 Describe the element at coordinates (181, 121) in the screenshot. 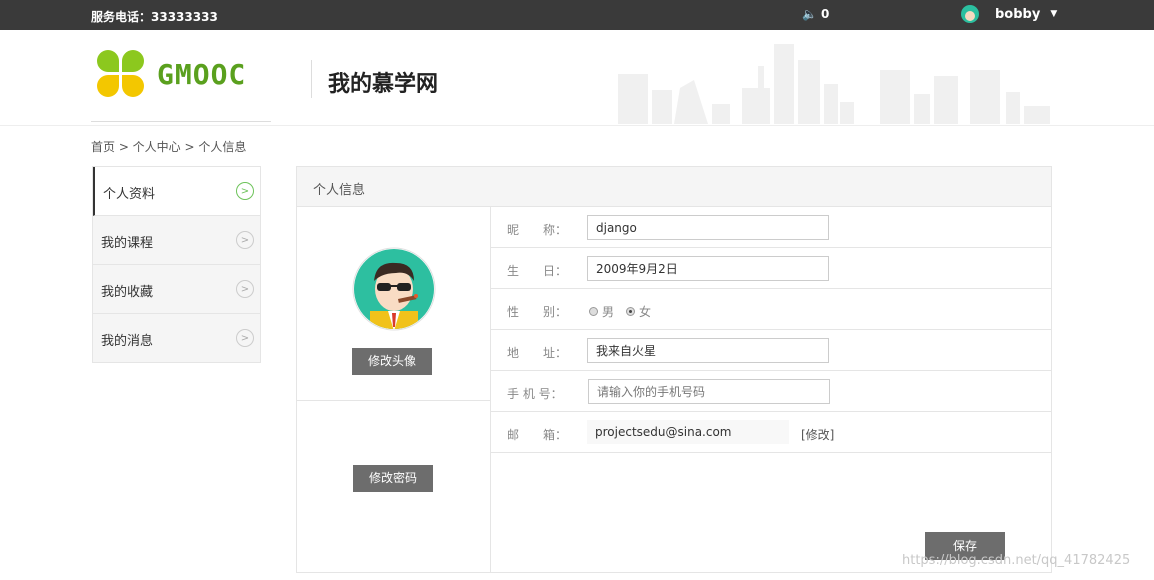

I see `logo-underline` at that location.